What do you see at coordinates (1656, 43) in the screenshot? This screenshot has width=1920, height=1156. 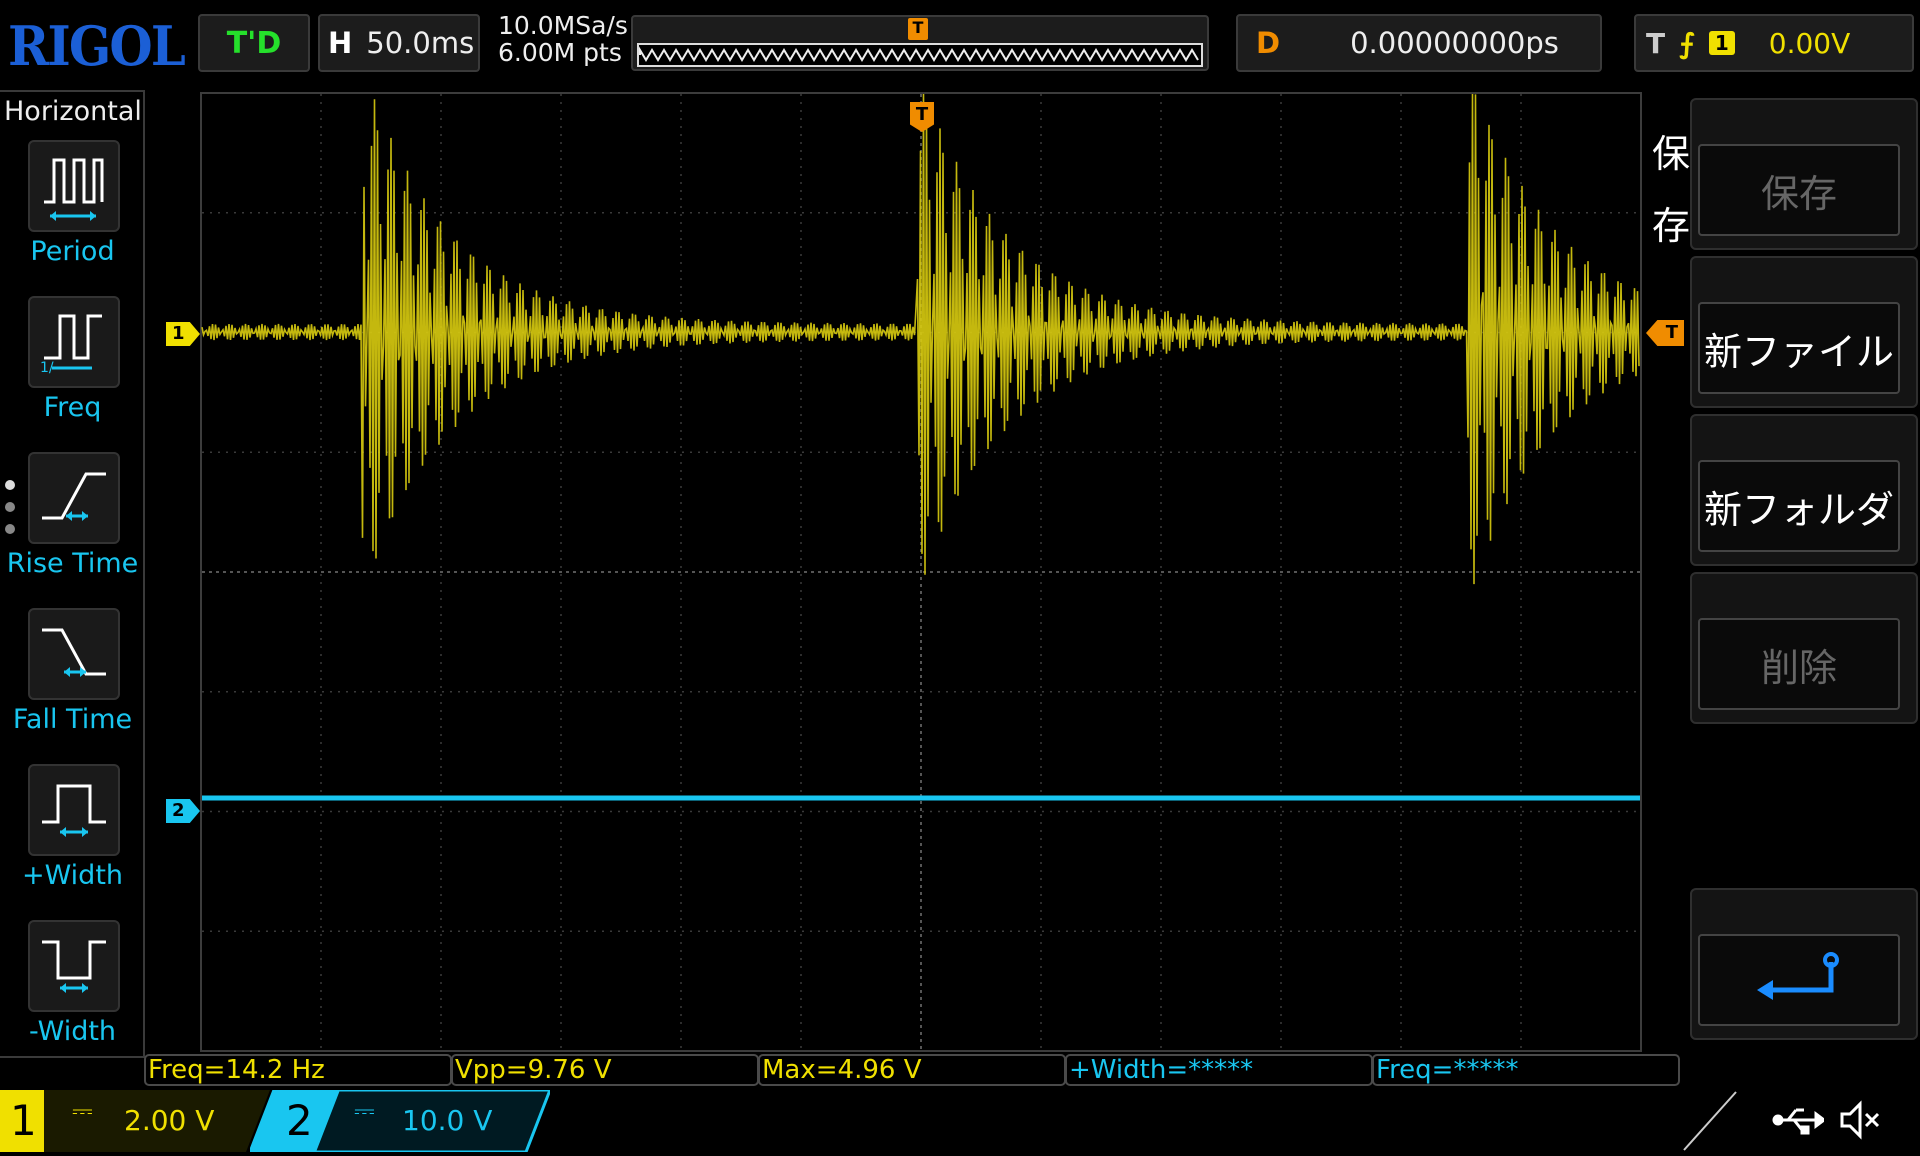 I see `trigger-key: T` at bounding box center [1656, 43].